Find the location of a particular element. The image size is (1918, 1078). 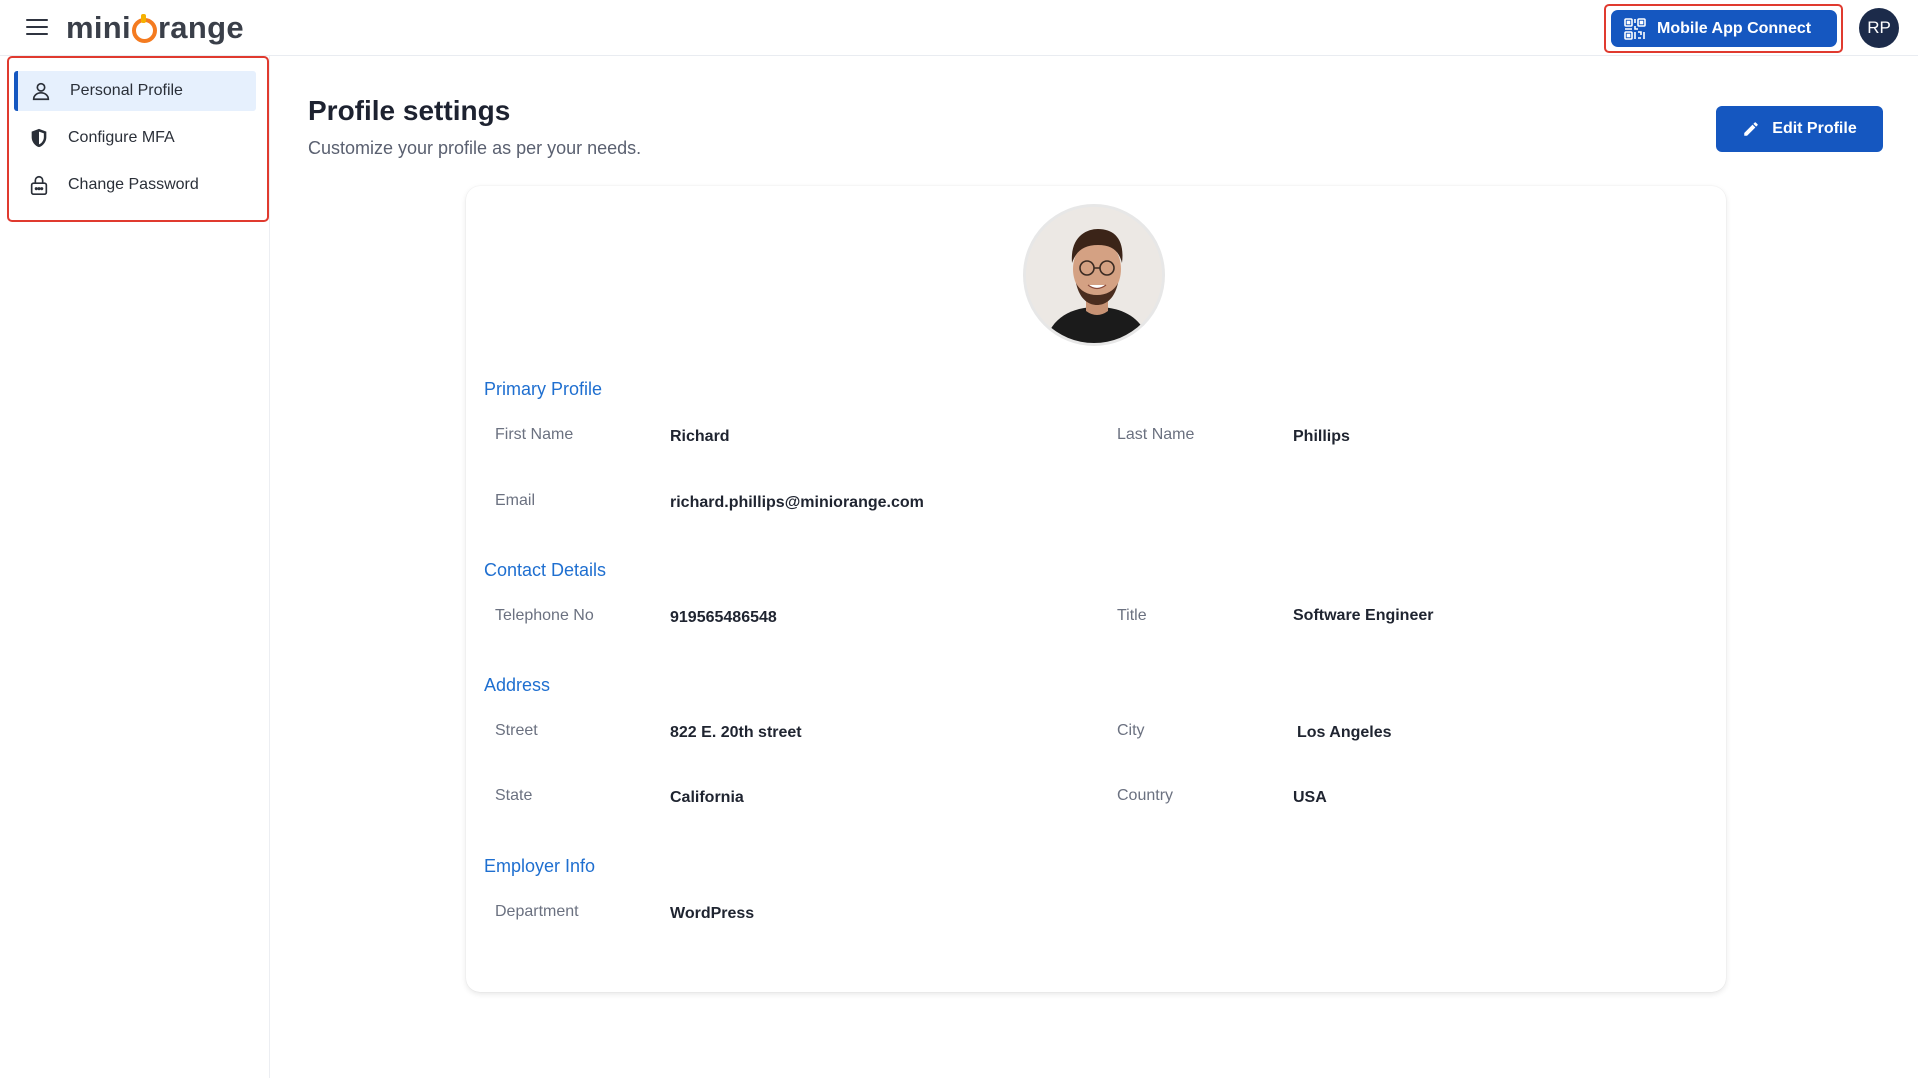

logo: mini range is located at coordinates (155, 28).